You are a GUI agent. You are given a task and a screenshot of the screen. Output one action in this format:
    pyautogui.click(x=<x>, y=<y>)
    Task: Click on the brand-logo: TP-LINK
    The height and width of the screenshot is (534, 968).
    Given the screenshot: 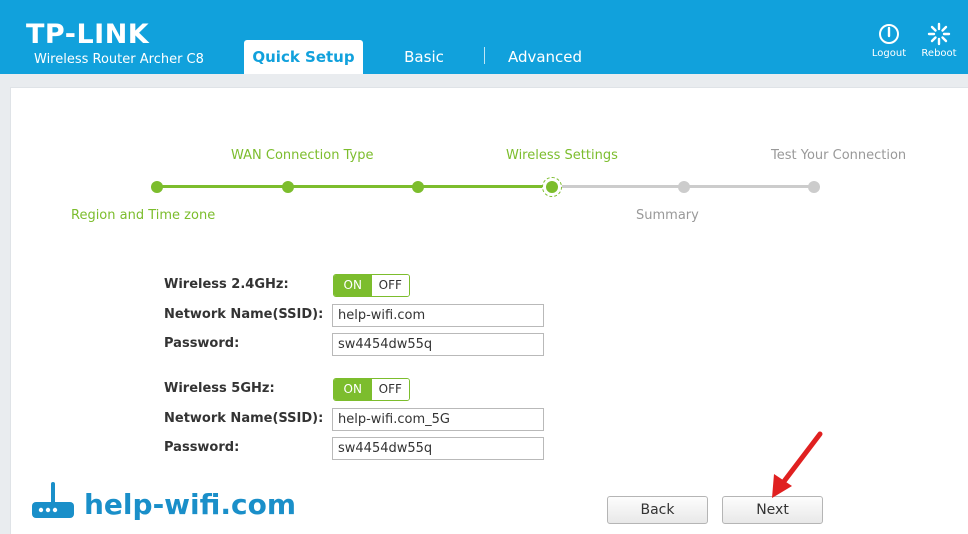 What is the action you would take?
    pyautogui.click(x=88, y=34)
    